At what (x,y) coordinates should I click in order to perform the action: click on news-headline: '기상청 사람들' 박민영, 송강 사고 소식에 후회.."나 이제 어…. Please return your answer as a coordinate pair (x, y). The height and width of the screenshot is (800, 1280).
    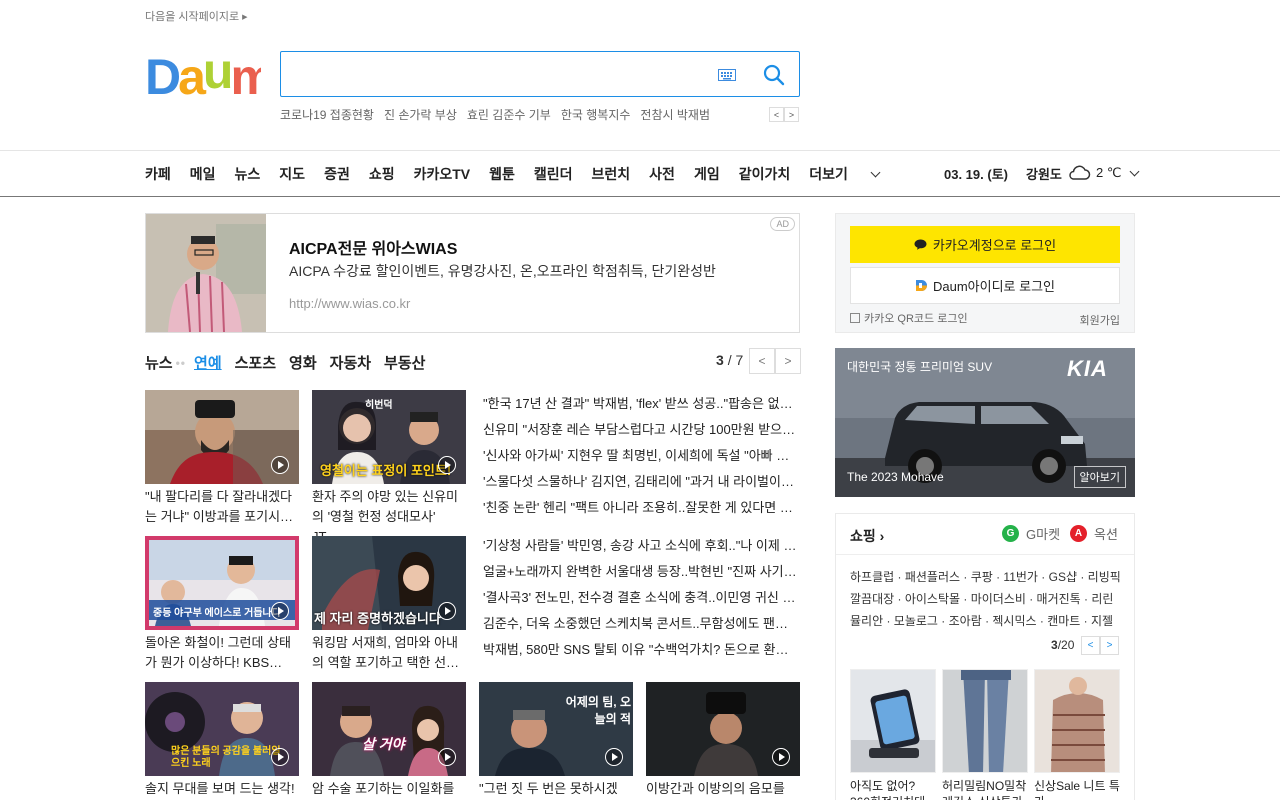
    Looking at the image, I should click on (641, 546).